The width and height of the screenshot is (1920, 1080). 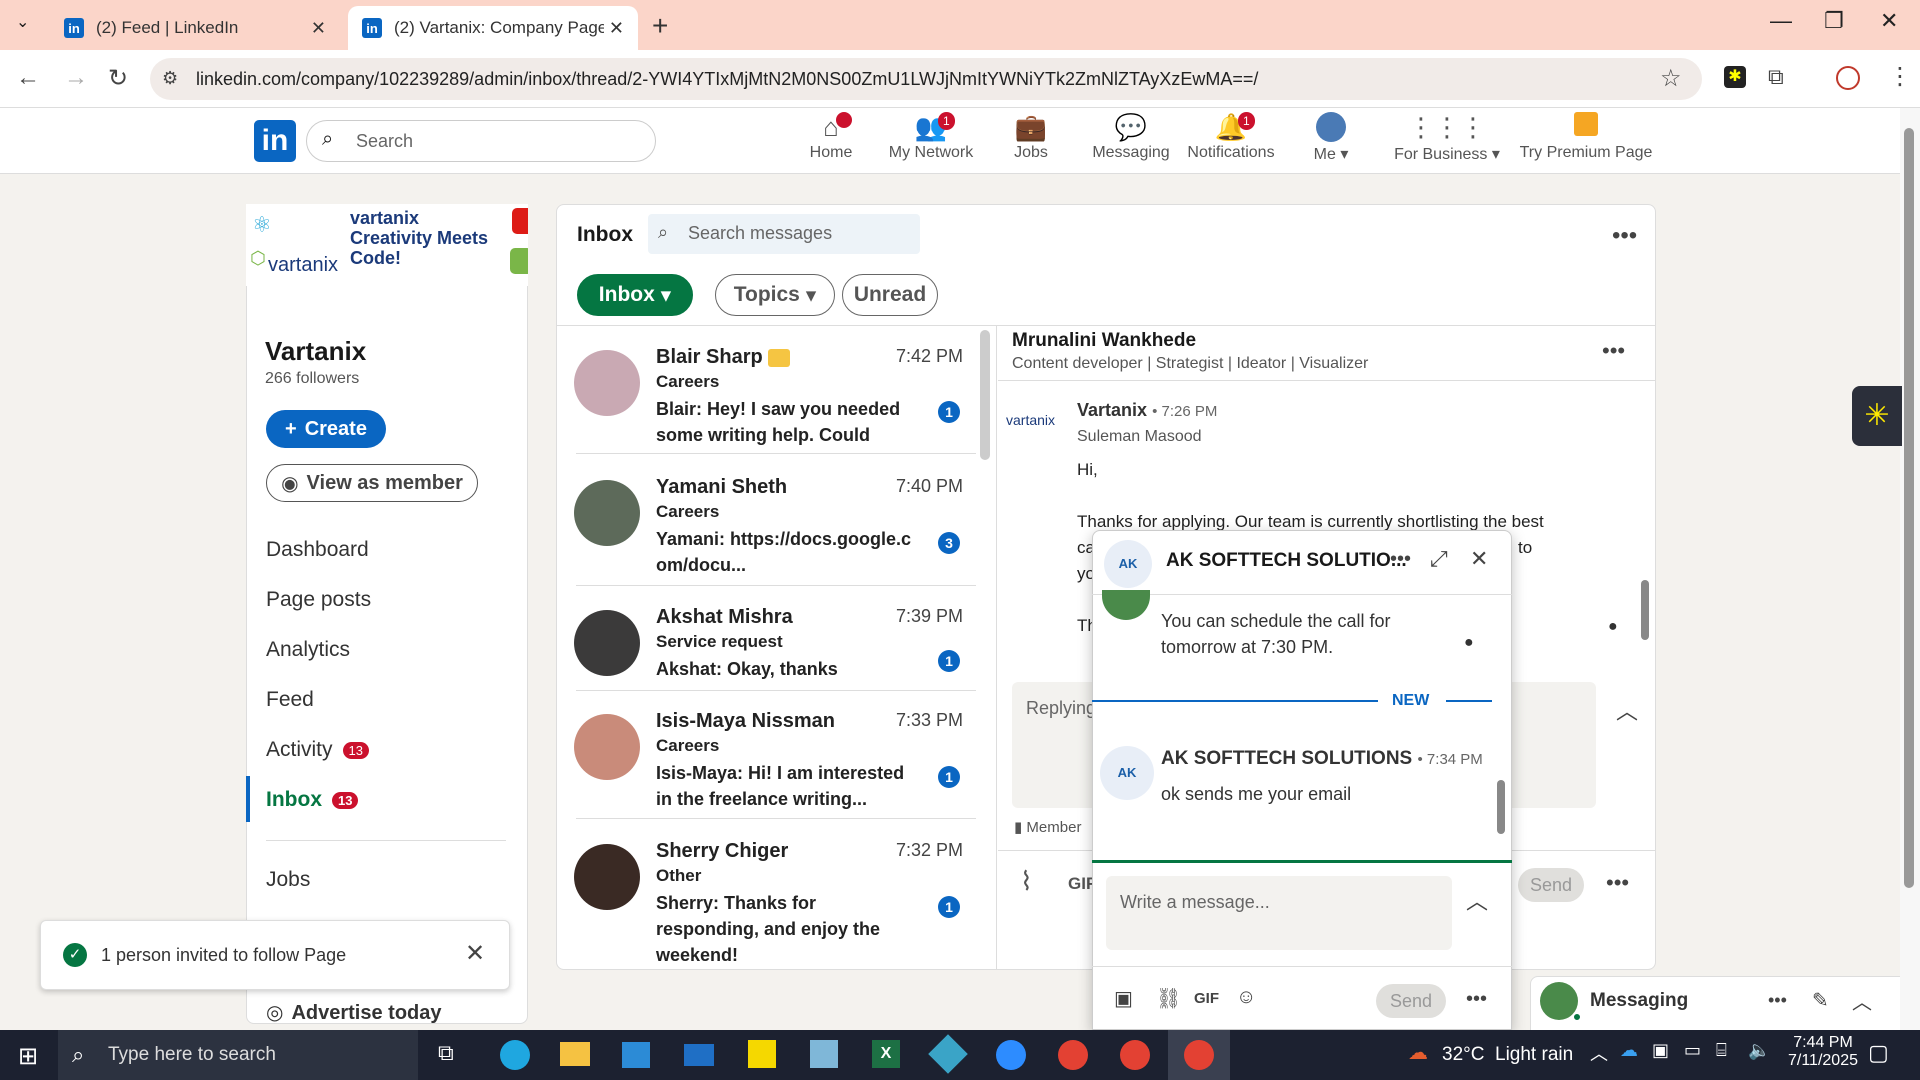 I want to click on nav-for-business: ⋮⋮⋮ For Business ▾, so click(x=1447, y=138).